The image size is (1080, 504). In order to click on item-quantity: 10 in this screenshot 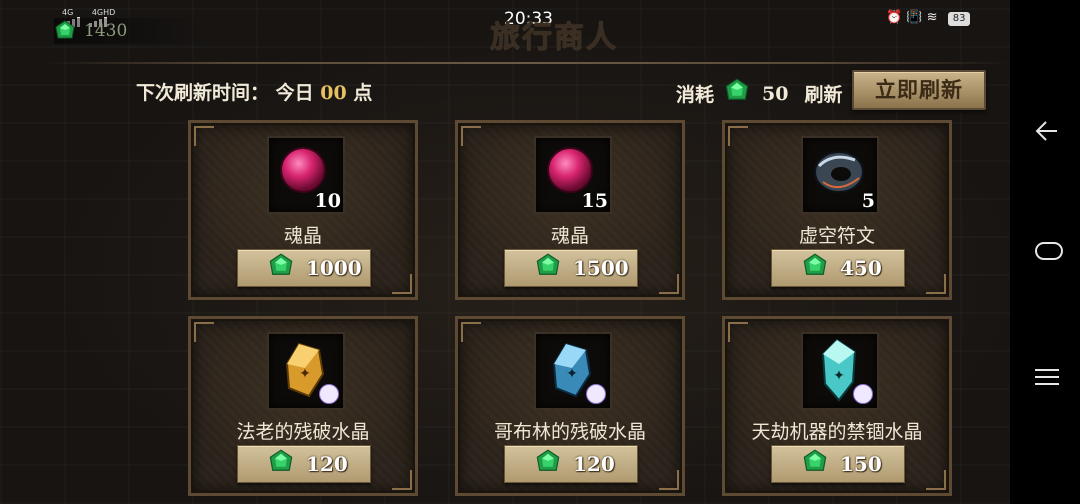, I will do `click(327, 201)`.